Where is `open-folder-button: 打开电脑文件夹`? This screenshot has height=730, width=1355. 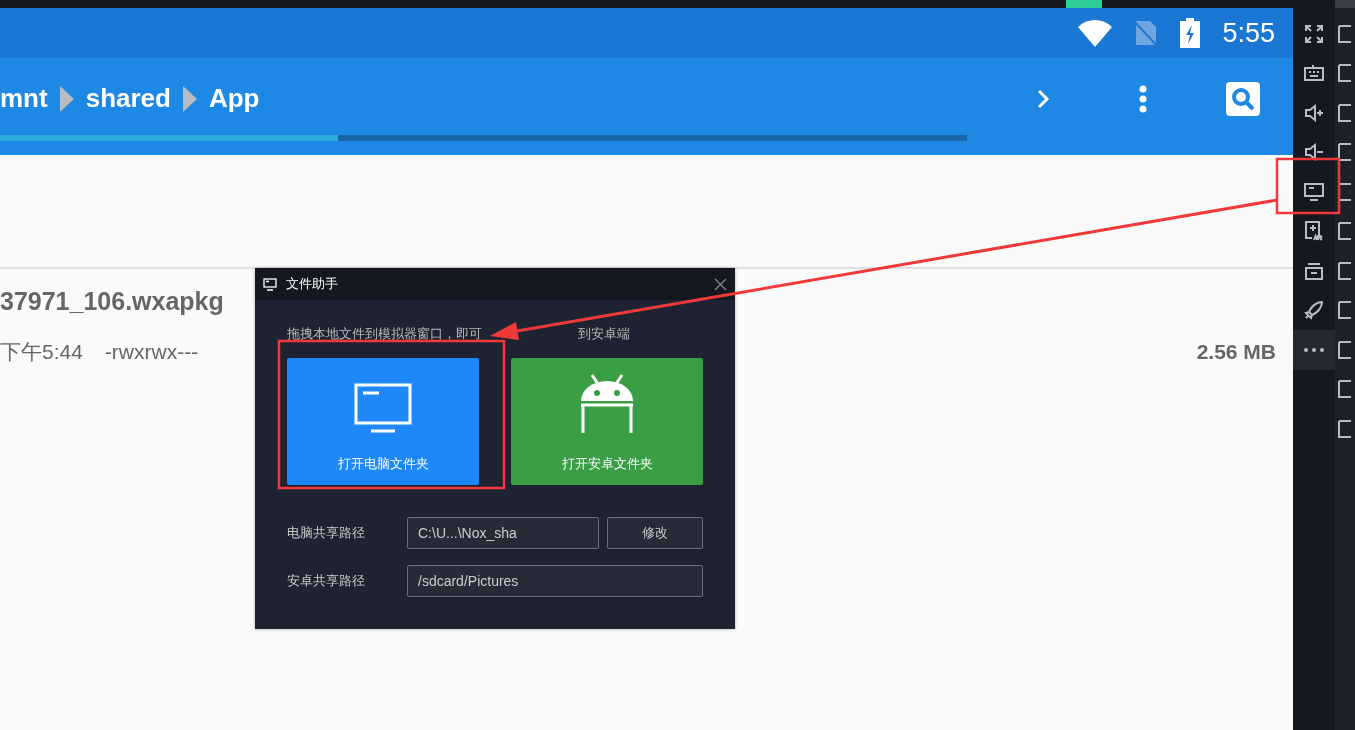 open-folder-button: 打开电脑文件夹 is located at coordinates (383, 421).